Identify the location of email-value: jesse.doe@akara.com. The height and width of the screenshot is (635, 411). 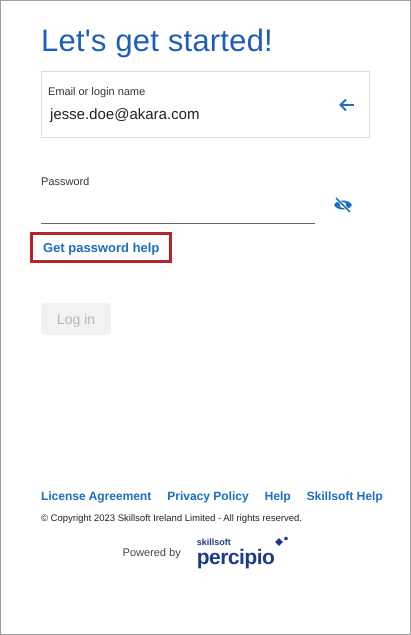
(124, 114).